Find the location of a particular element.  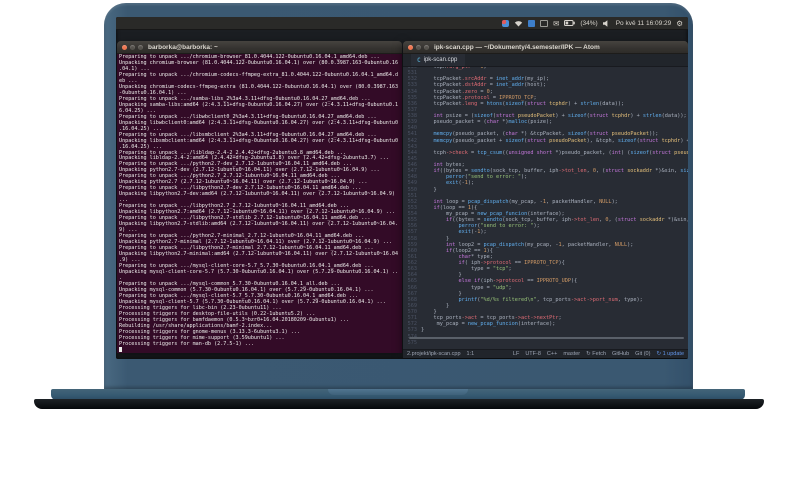

input-source-icon is located at coordinates (506, 23).